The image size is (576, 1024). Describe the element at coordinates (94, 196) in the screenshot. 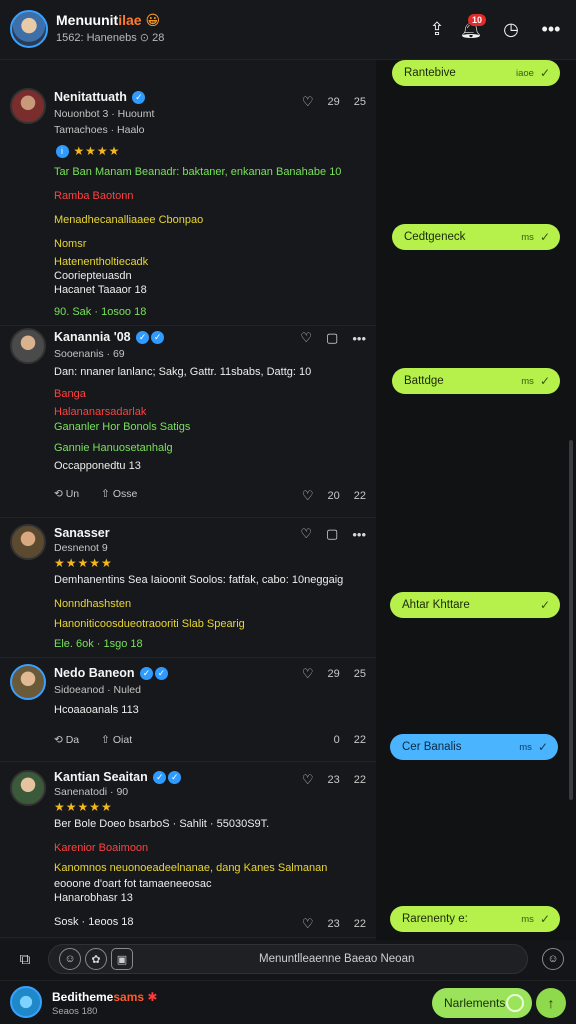

I see `post-text: Ramba Baotonn` at that location.